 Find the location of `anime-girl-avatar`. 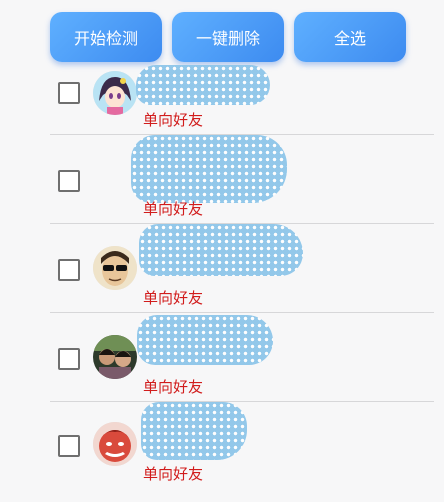

anime-girl-avatar is located at coordinates (115, 93).